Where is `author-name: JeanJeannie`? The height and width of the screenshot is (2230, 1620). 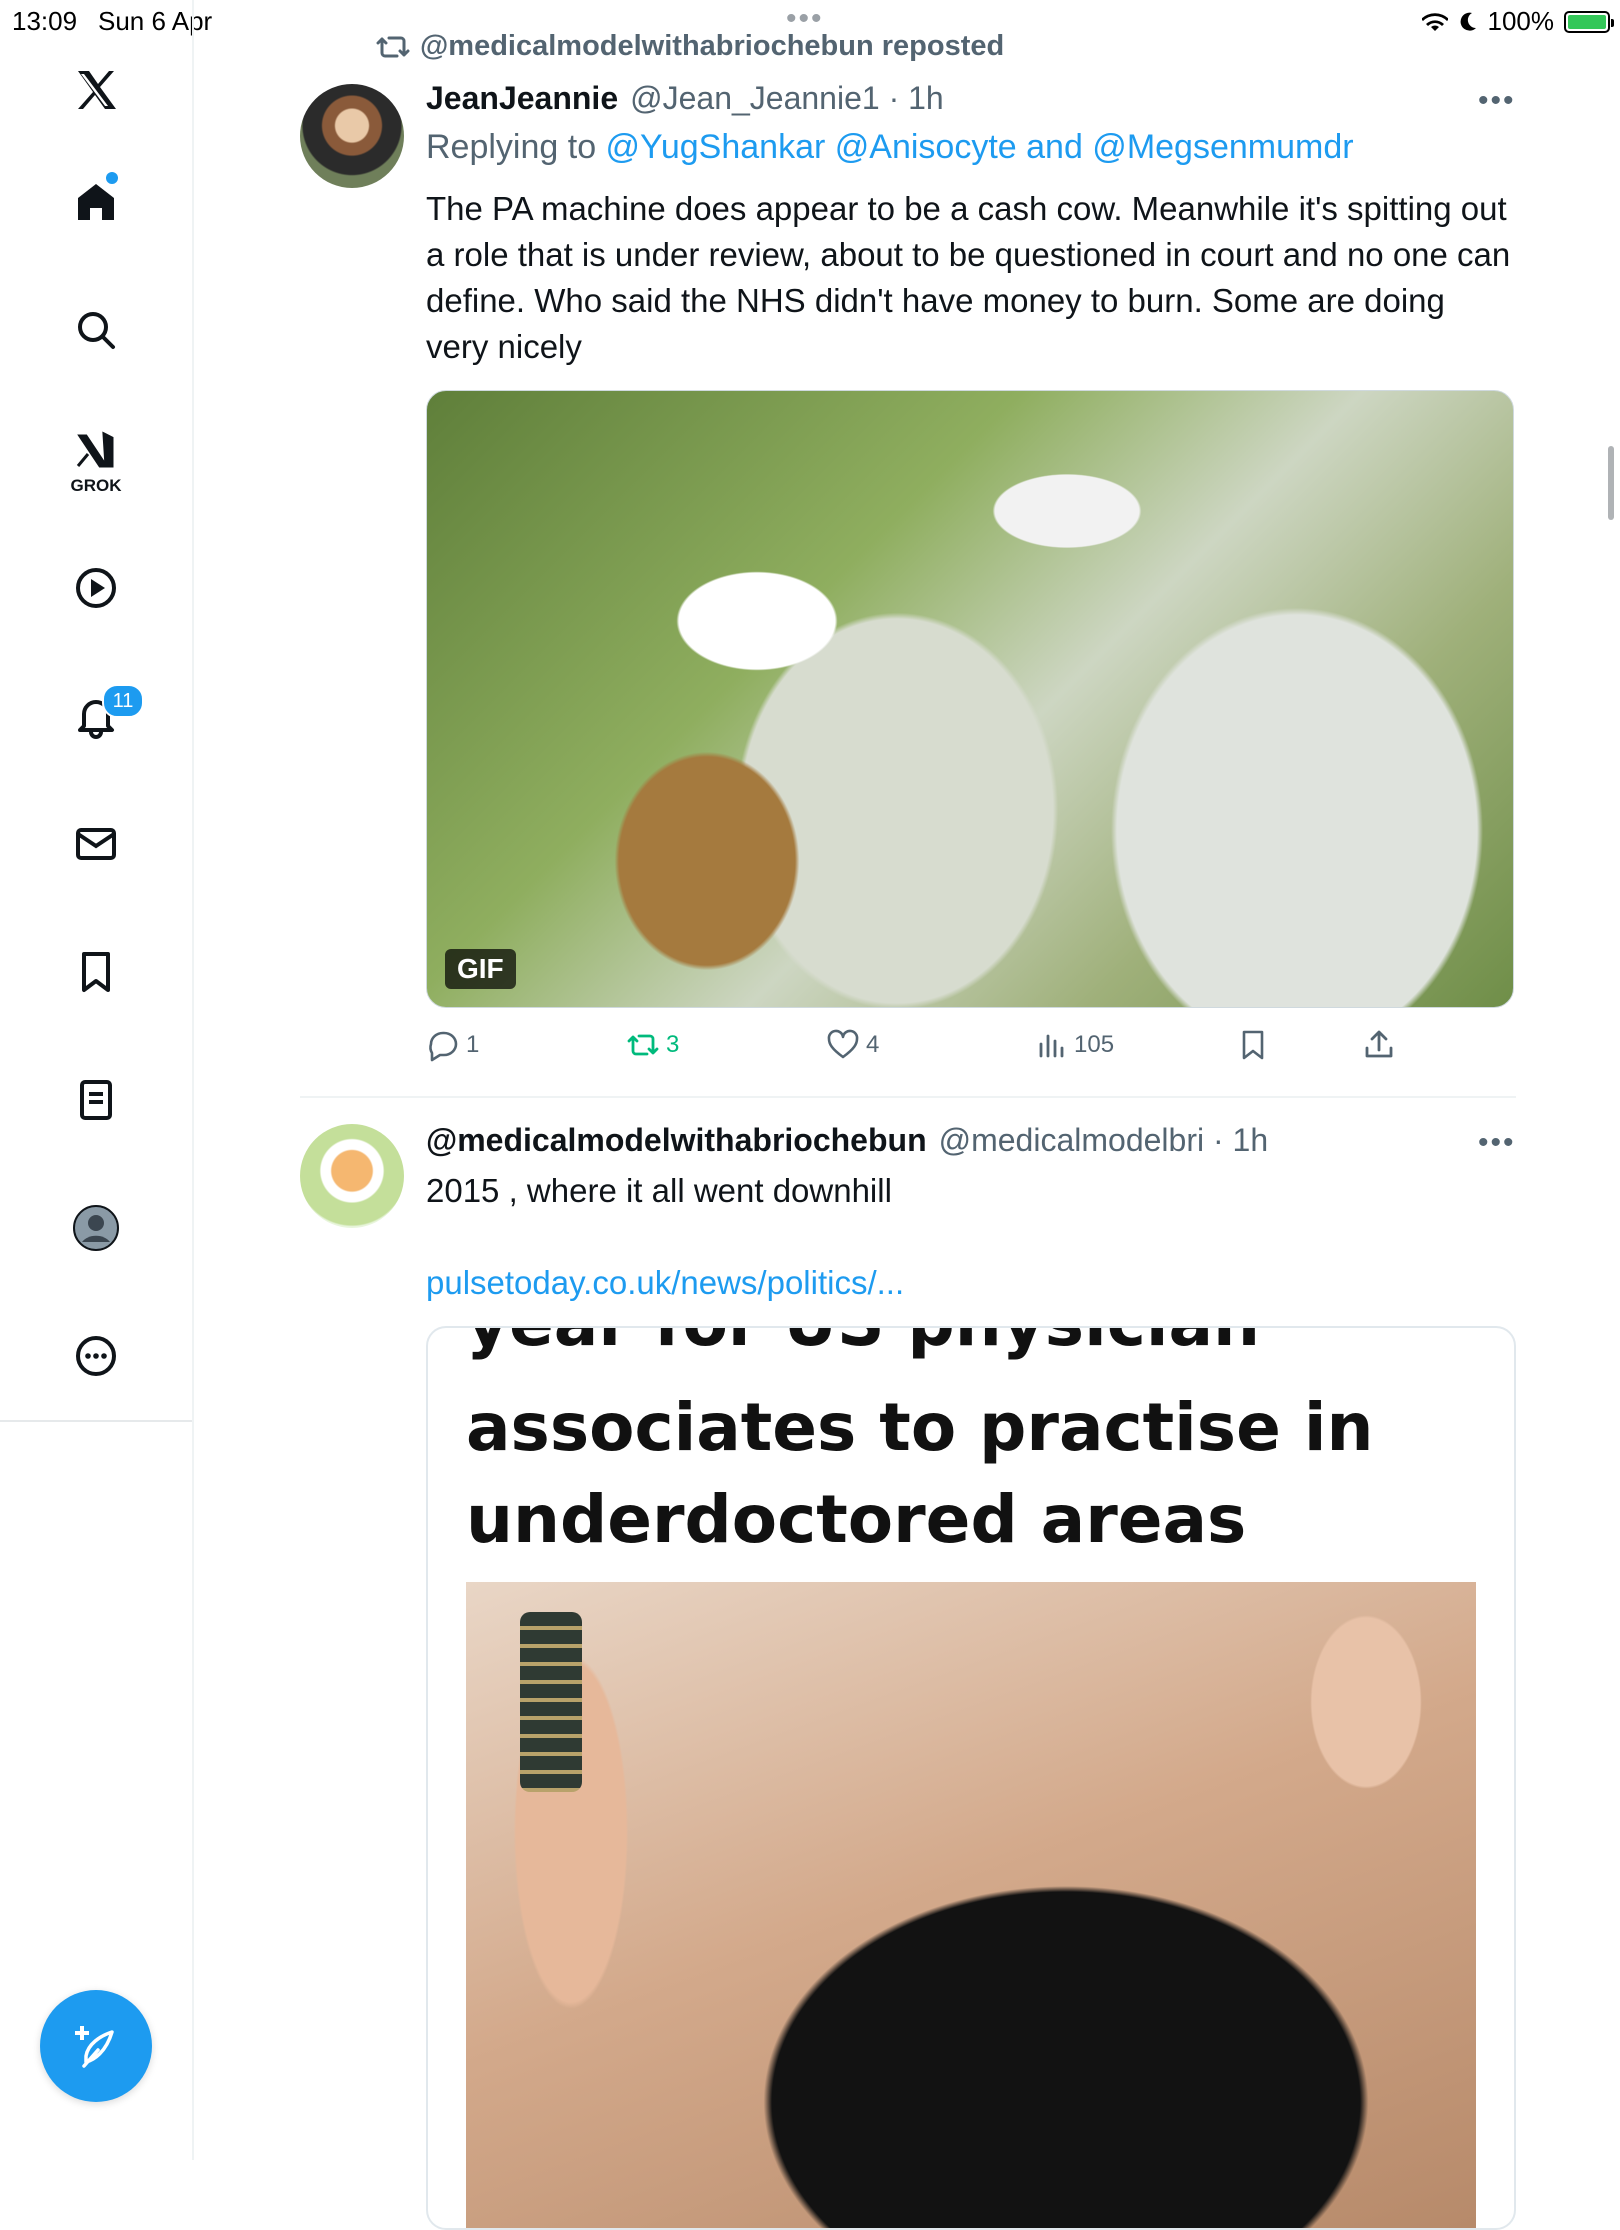 author-name: JeanJeannie is located at coordinates (522, 98).